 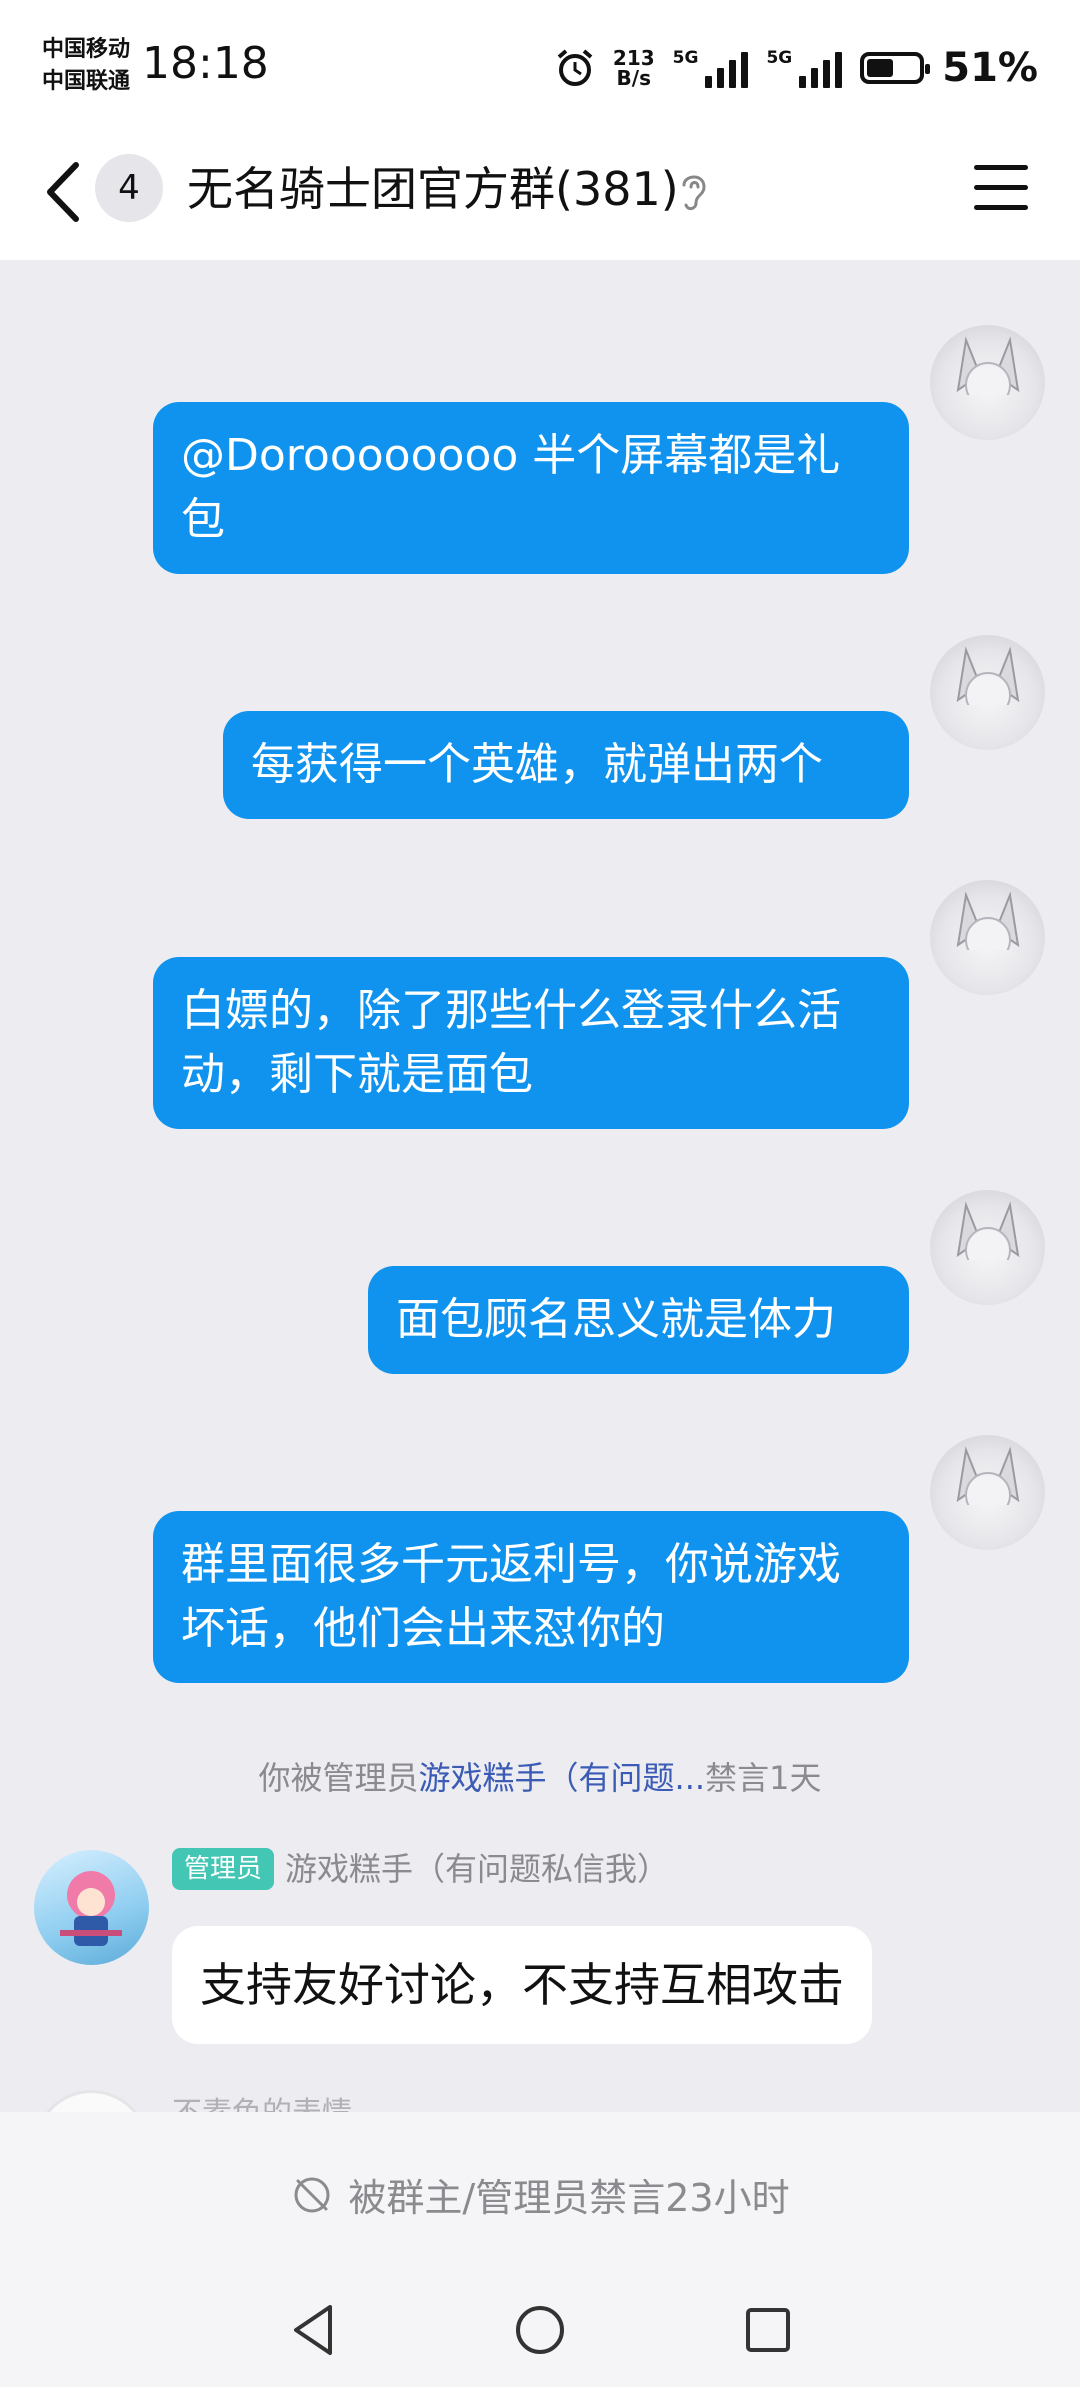 I want to click on muted-input-bar: 被群主/管理员禁言23小时, so click(x=540, y=2194).